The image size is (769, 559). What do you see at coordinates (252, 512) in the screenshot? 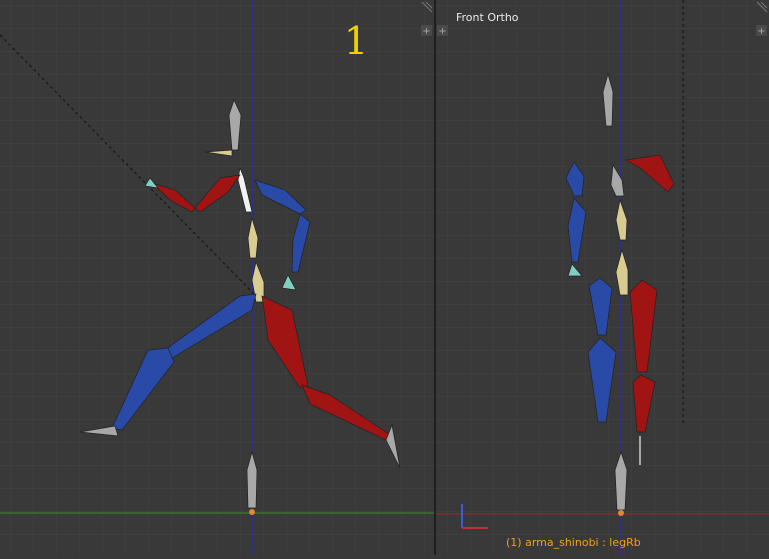
I see `root-origin` at bounding box center [252, 512].